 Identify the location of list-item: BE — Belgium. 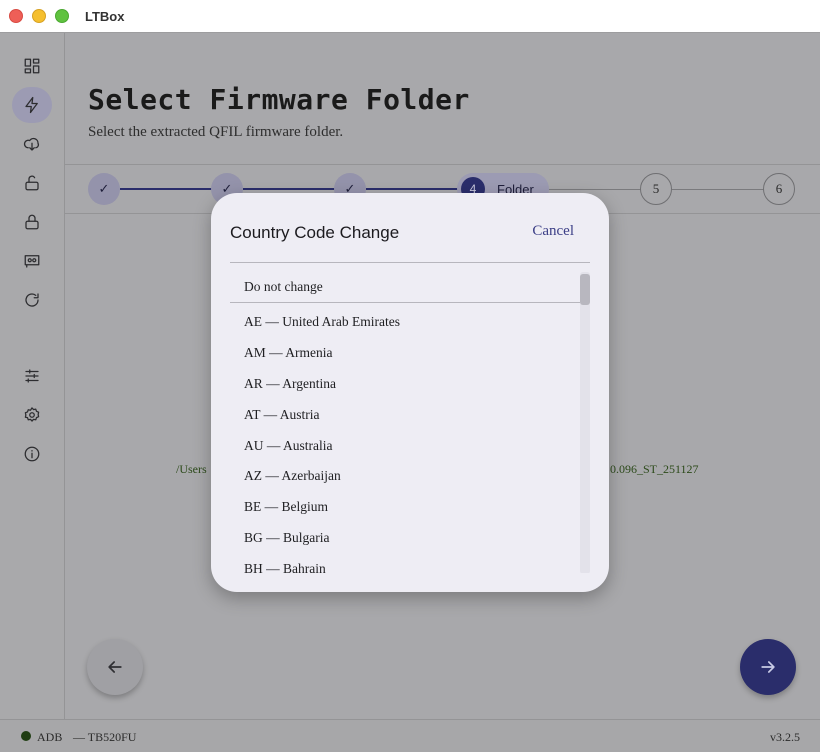
(405, 506).